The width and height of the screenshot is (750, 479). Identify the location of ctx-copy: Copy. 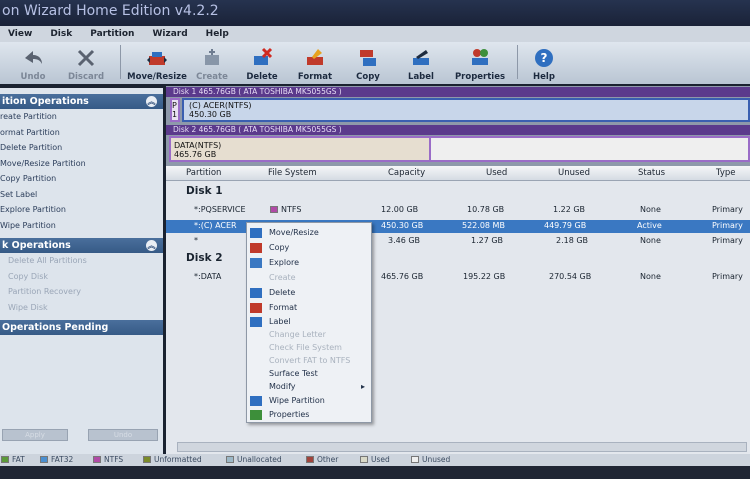
(279, 247).